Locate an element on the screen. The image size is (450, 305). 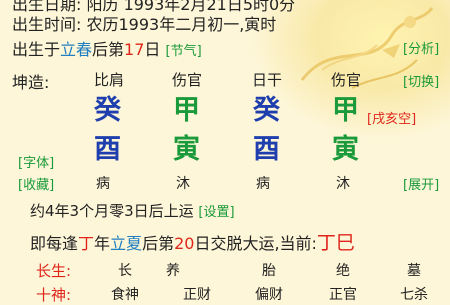
luck-meet-day: 20 is located at coordinates (184, 243).